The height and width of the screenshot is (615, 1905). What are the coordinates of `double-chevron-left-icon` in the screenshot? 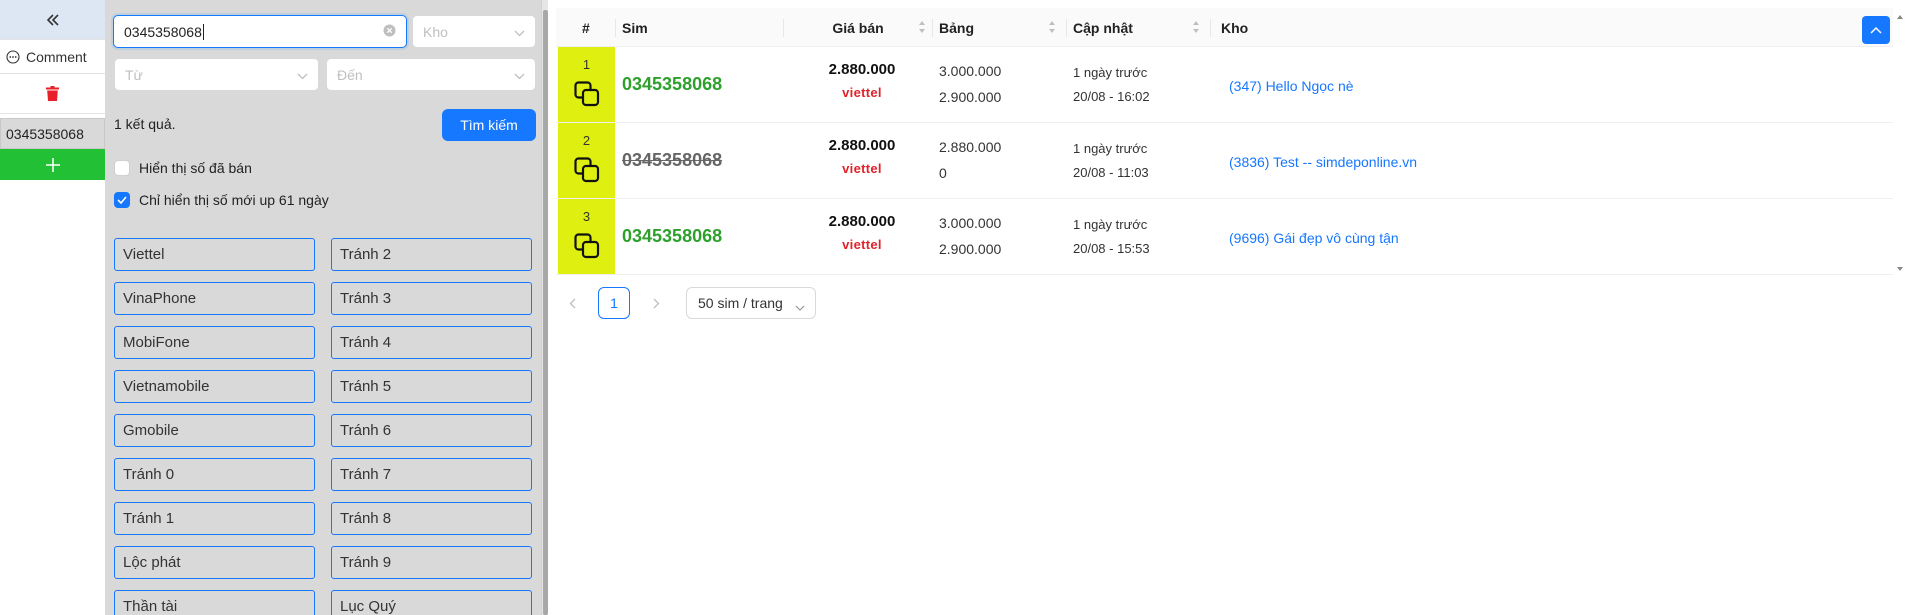 It's located at (52, 19).